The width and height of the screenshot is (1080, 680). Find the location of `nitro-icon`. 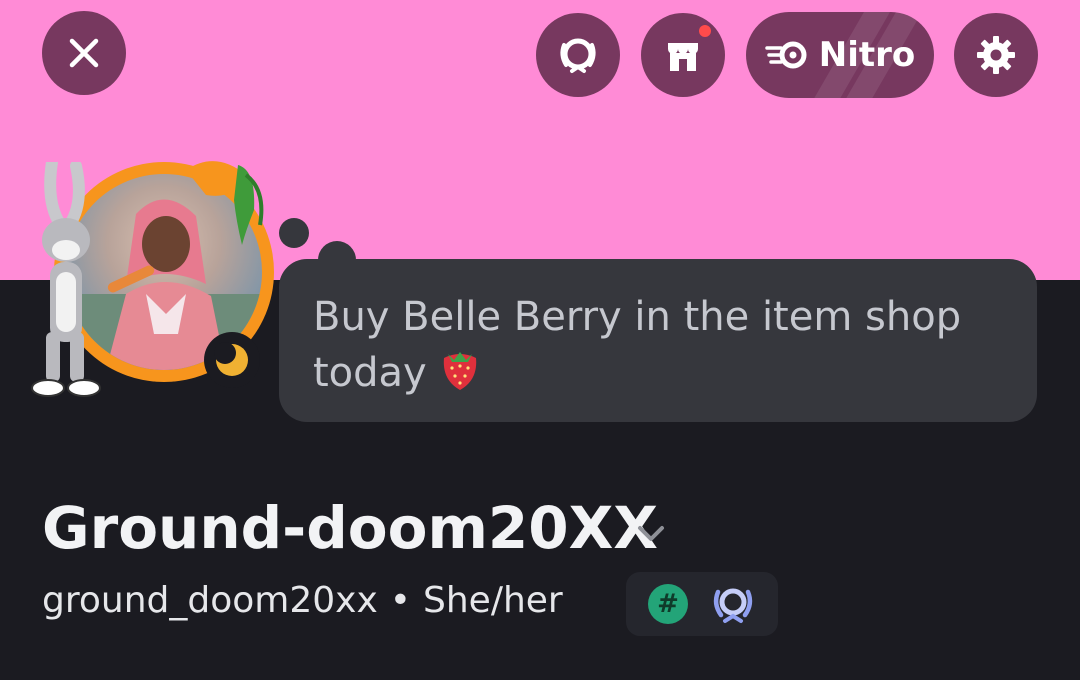

nitro-icon is located at coordinates (786, 55).